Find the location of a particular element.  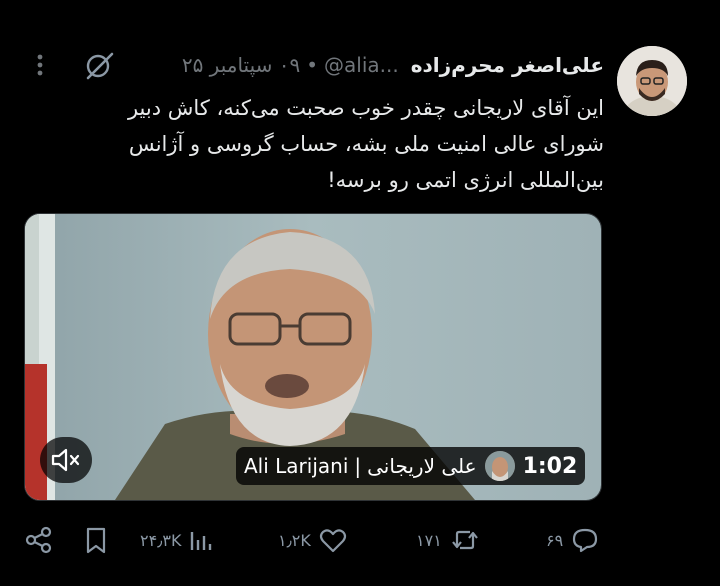

bookmark-icon is located at coordinates (96, 540).